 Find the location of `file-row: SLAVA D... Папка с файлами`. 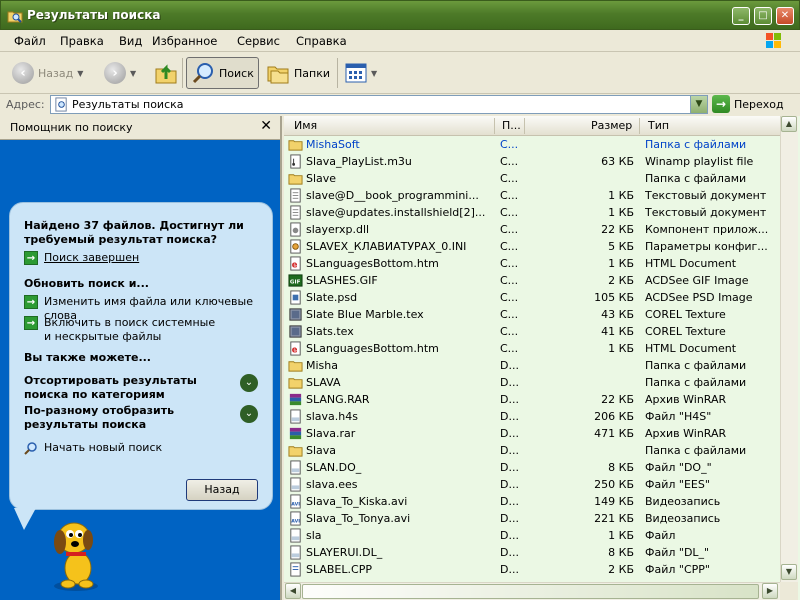

file-row: SLAVA D... Папка с файлами is located at coordinates (532, 382).